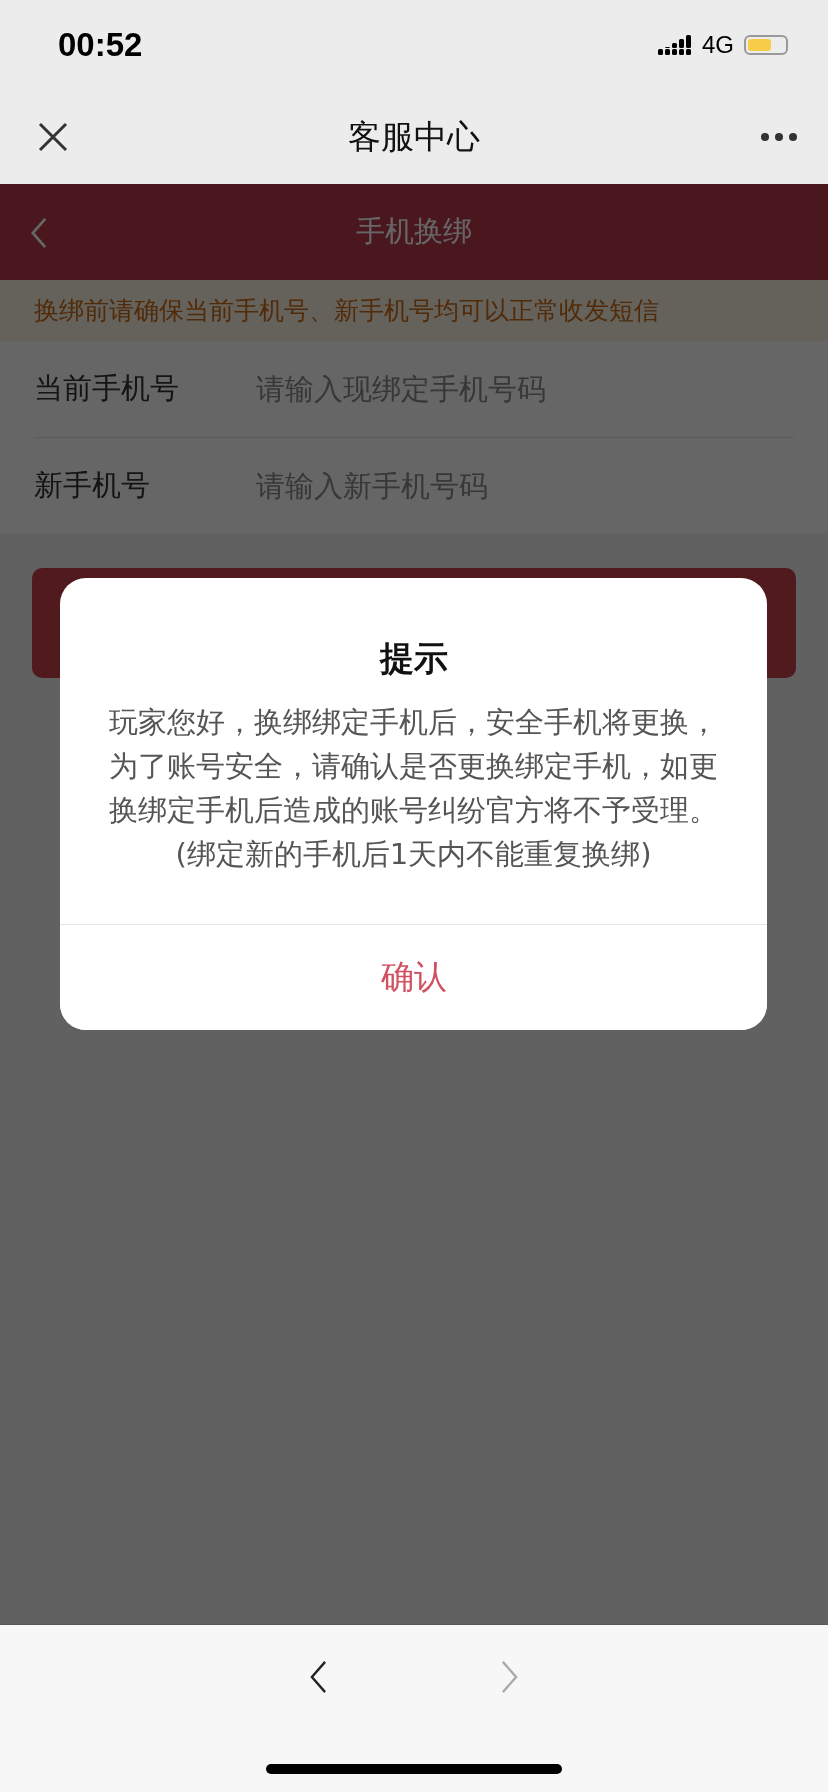  Describe the element at coordinates (779, 137) in the screenshot. I see `more-icon` at that location.